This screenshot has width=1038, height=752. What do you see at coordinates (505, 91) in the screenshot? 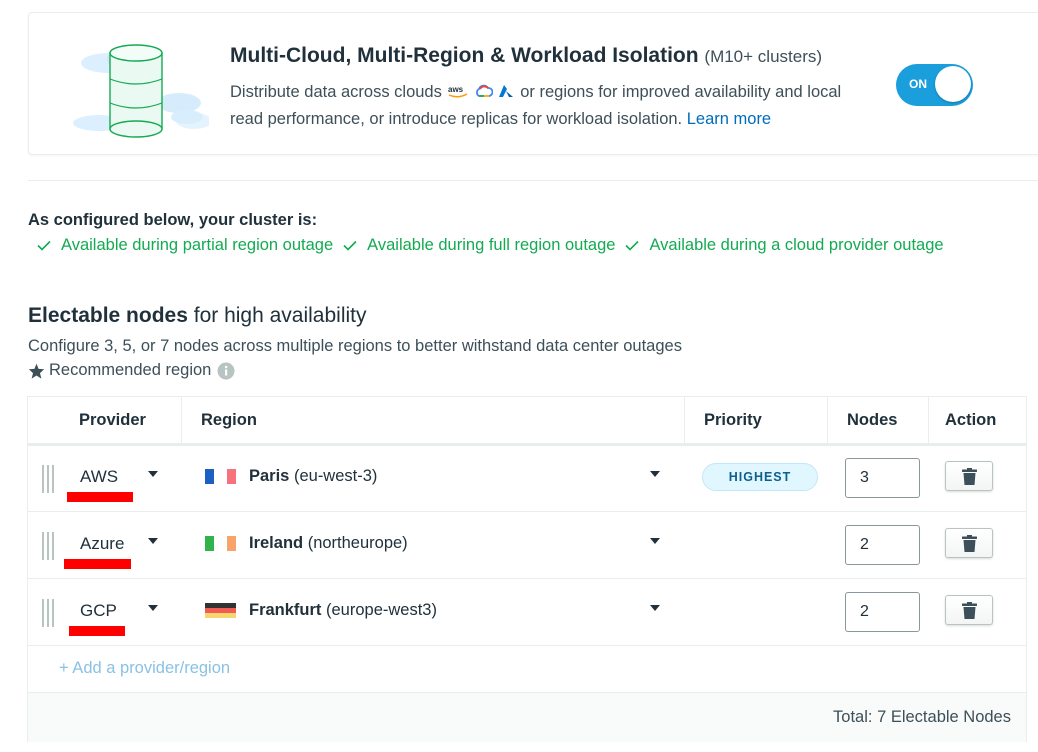
I see `azure-icon` at bounding box center [505, 91].